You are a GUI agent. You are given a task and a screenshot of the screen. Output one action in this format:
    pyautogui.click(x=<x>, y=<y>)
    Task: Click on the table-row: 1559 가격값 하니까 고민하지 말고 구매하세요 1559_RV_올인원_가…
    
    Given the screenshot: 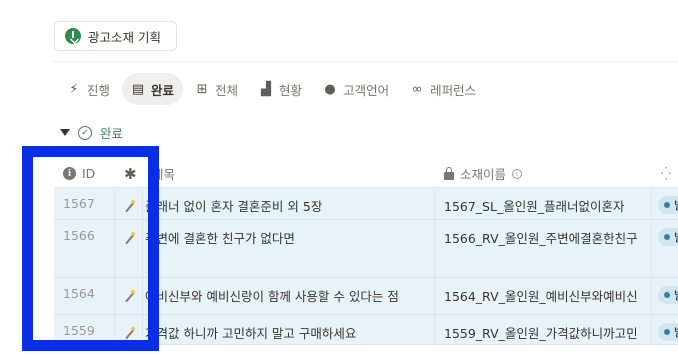 What is the action you would take?
    pyautogui.click(x=366, y=330)
    